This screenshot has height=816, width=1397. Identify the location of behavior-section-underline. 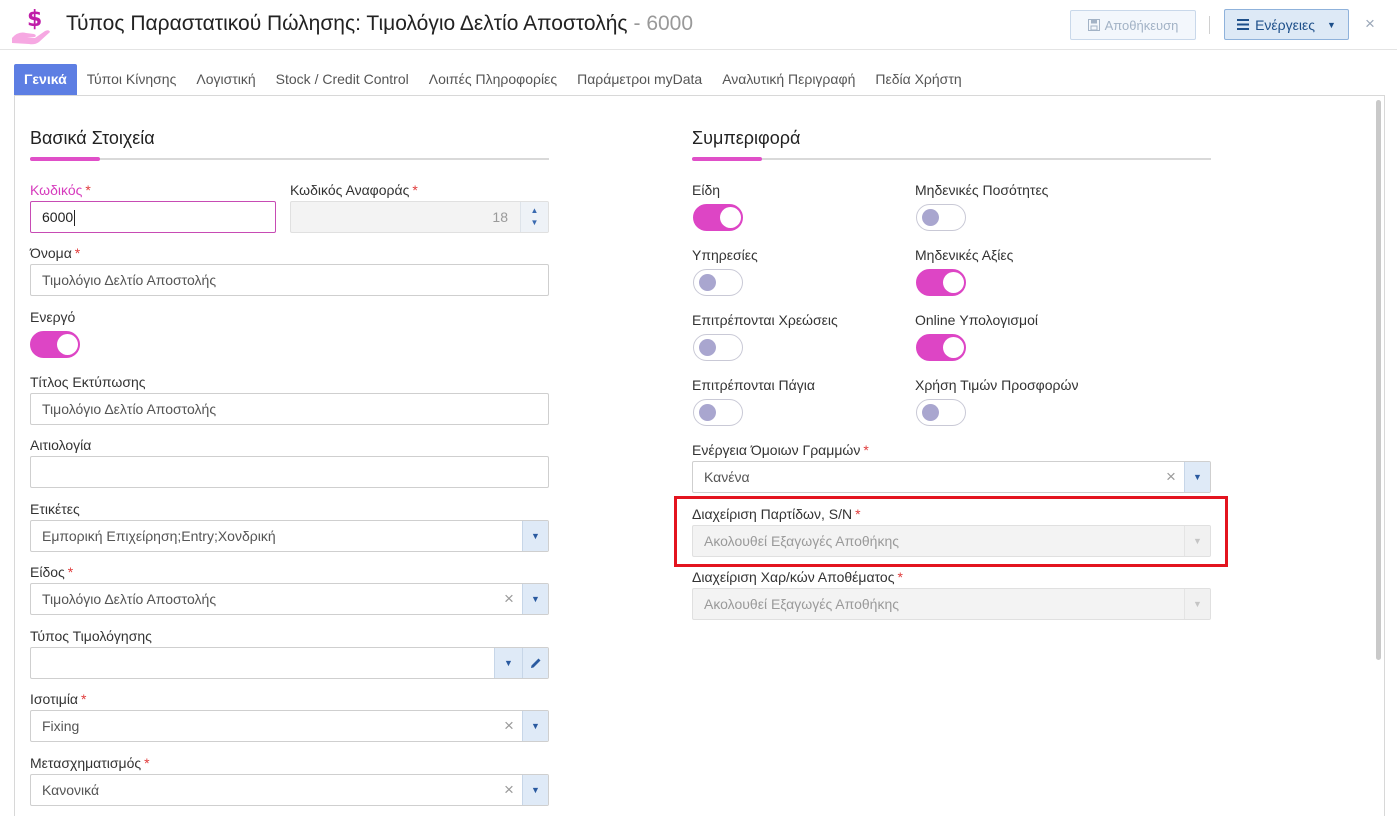
(951, 159).